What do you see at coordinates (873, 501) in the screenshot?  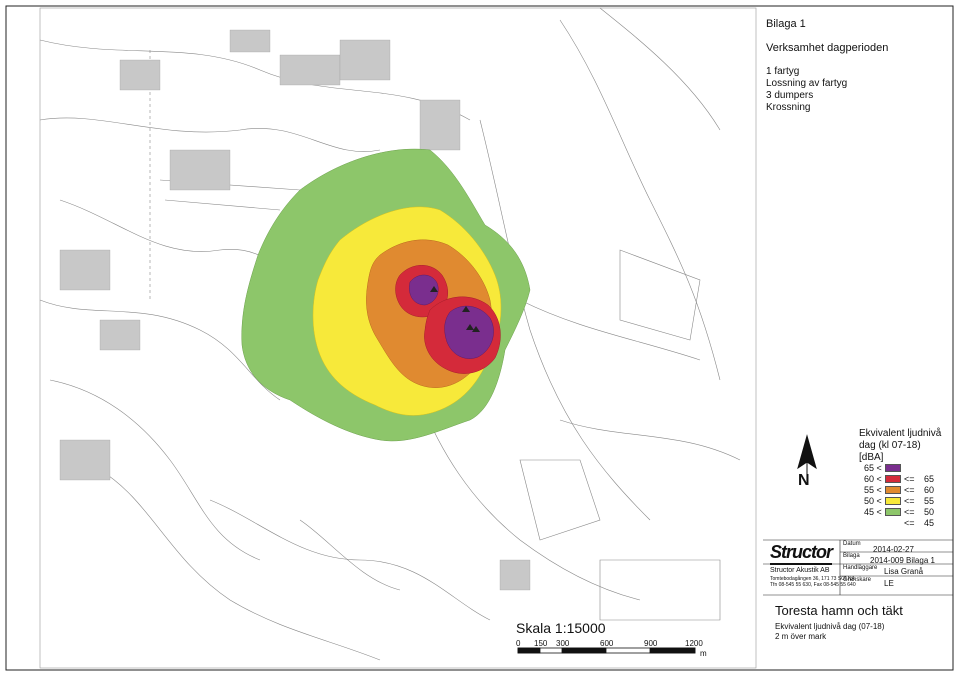 I see `legend-lower-bound: 50 <` at bounding box center [873, 501].